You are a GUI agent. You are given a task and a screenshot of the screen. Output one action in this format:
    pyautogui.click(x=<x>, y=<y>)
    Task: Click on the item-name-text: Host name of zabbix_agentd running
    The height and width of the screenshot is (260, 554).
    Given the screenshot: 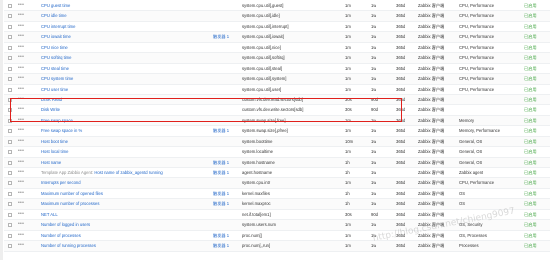 What is the action you would take?
    pyautogui.click(x=128, y=172)
    